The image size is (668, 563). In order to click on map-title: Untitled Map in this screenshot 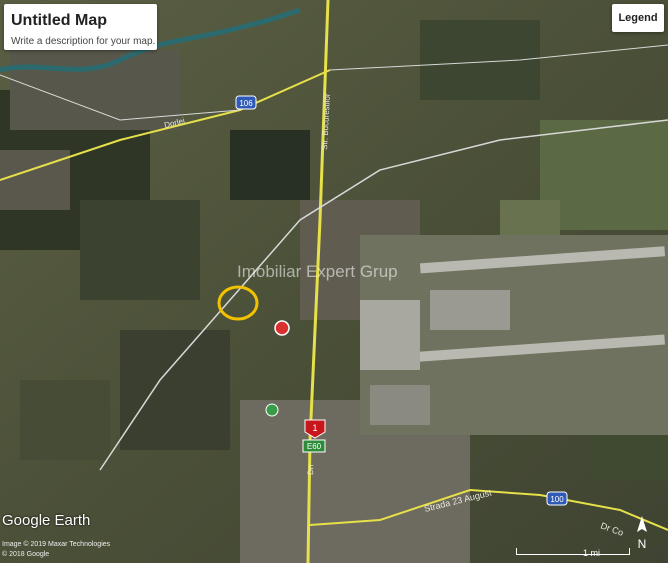, I will do `click(59, 20)`.